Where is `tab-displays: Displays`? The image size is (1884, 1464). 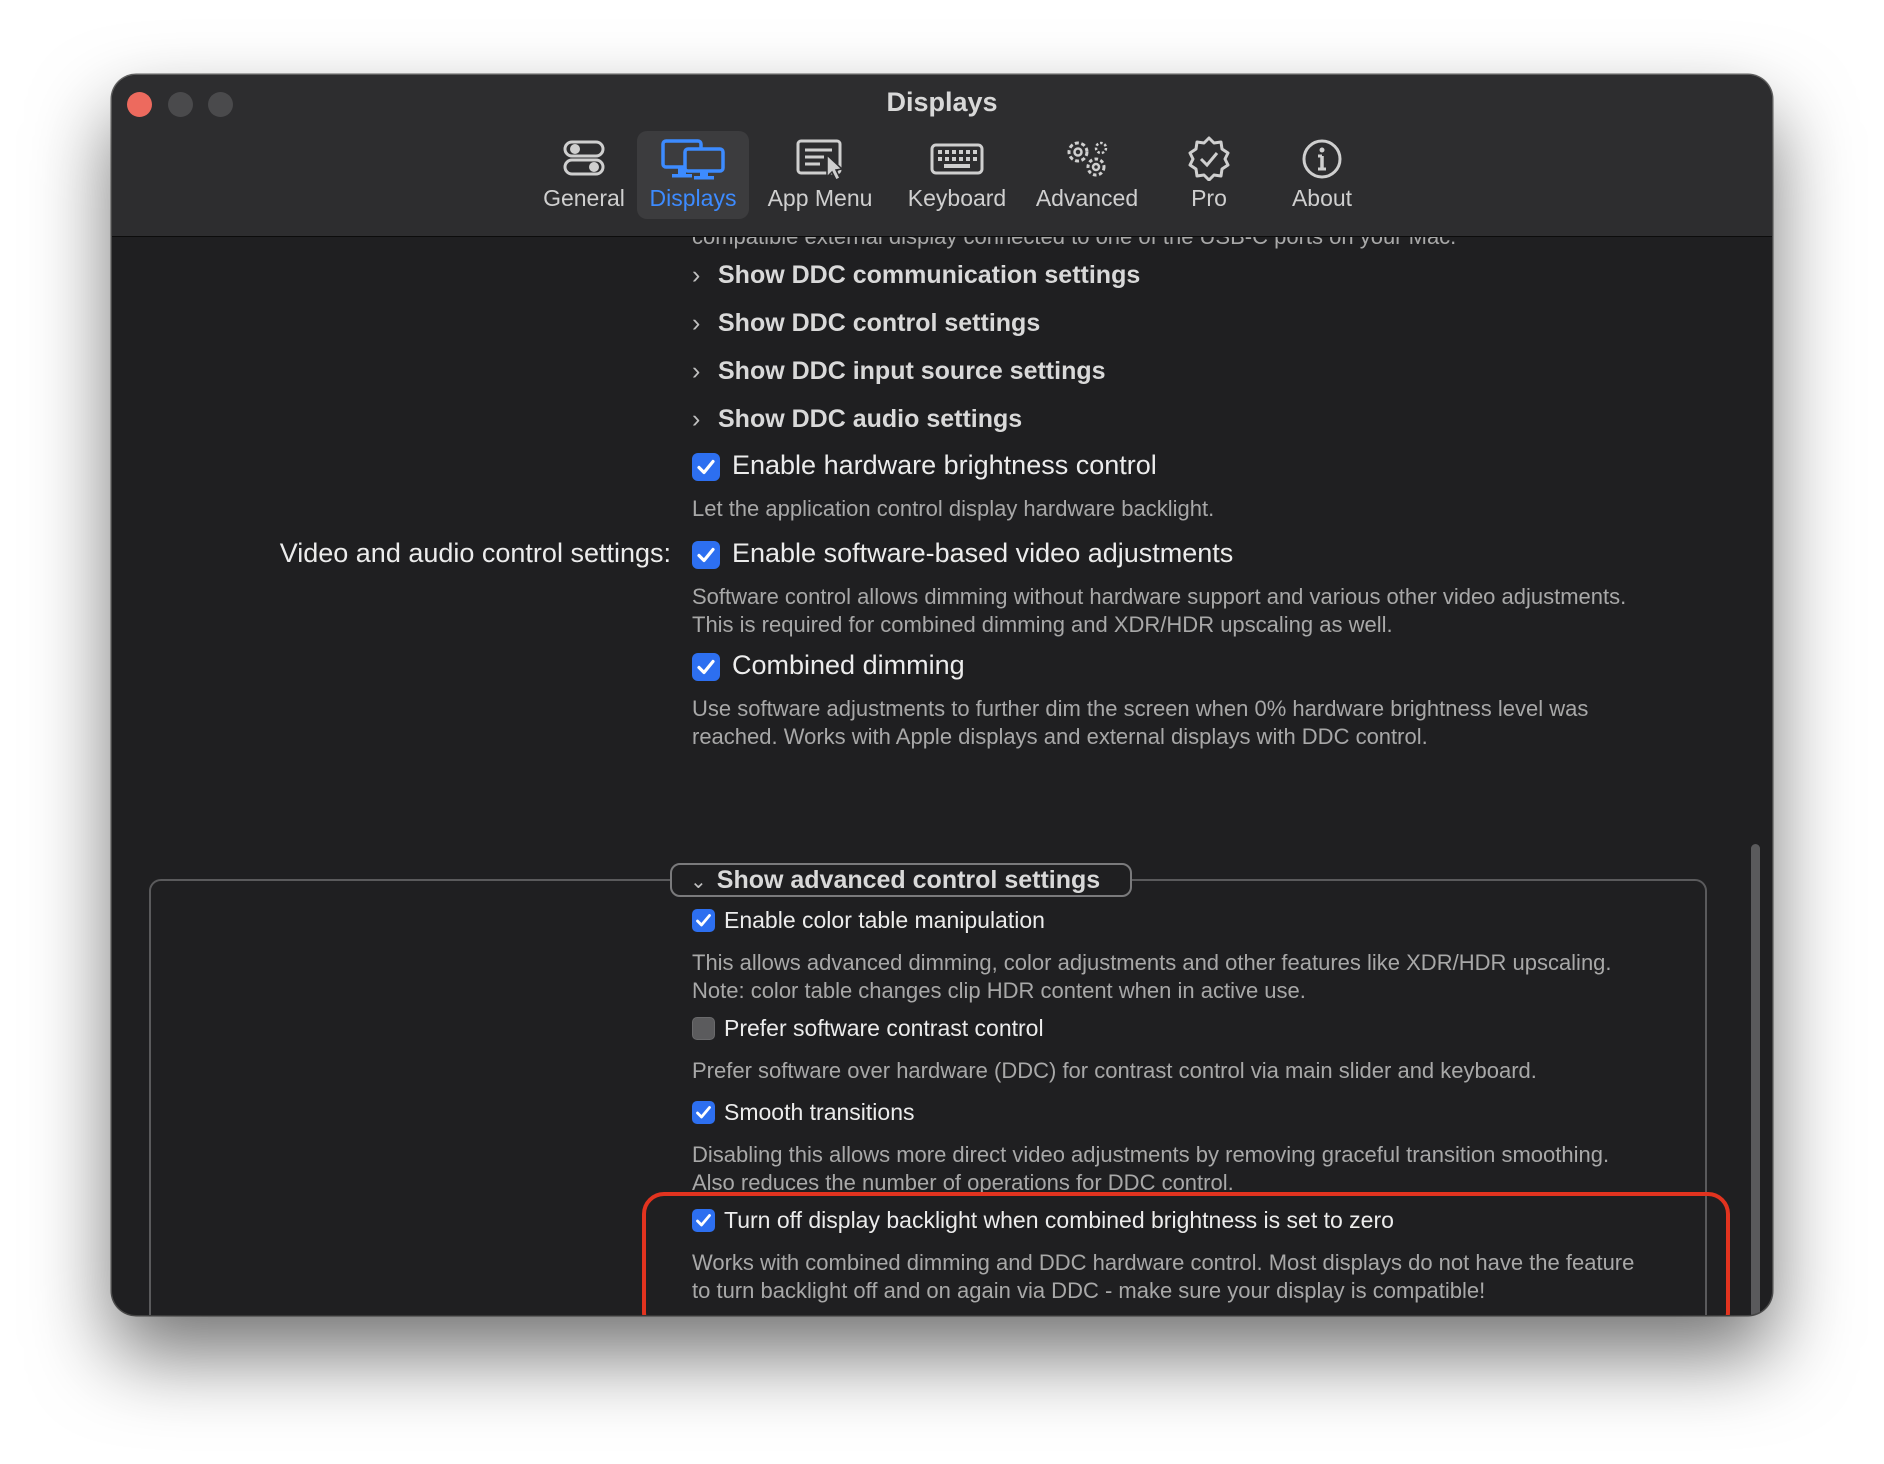
tab-displays: Displays is located at coordinates (693, 175).